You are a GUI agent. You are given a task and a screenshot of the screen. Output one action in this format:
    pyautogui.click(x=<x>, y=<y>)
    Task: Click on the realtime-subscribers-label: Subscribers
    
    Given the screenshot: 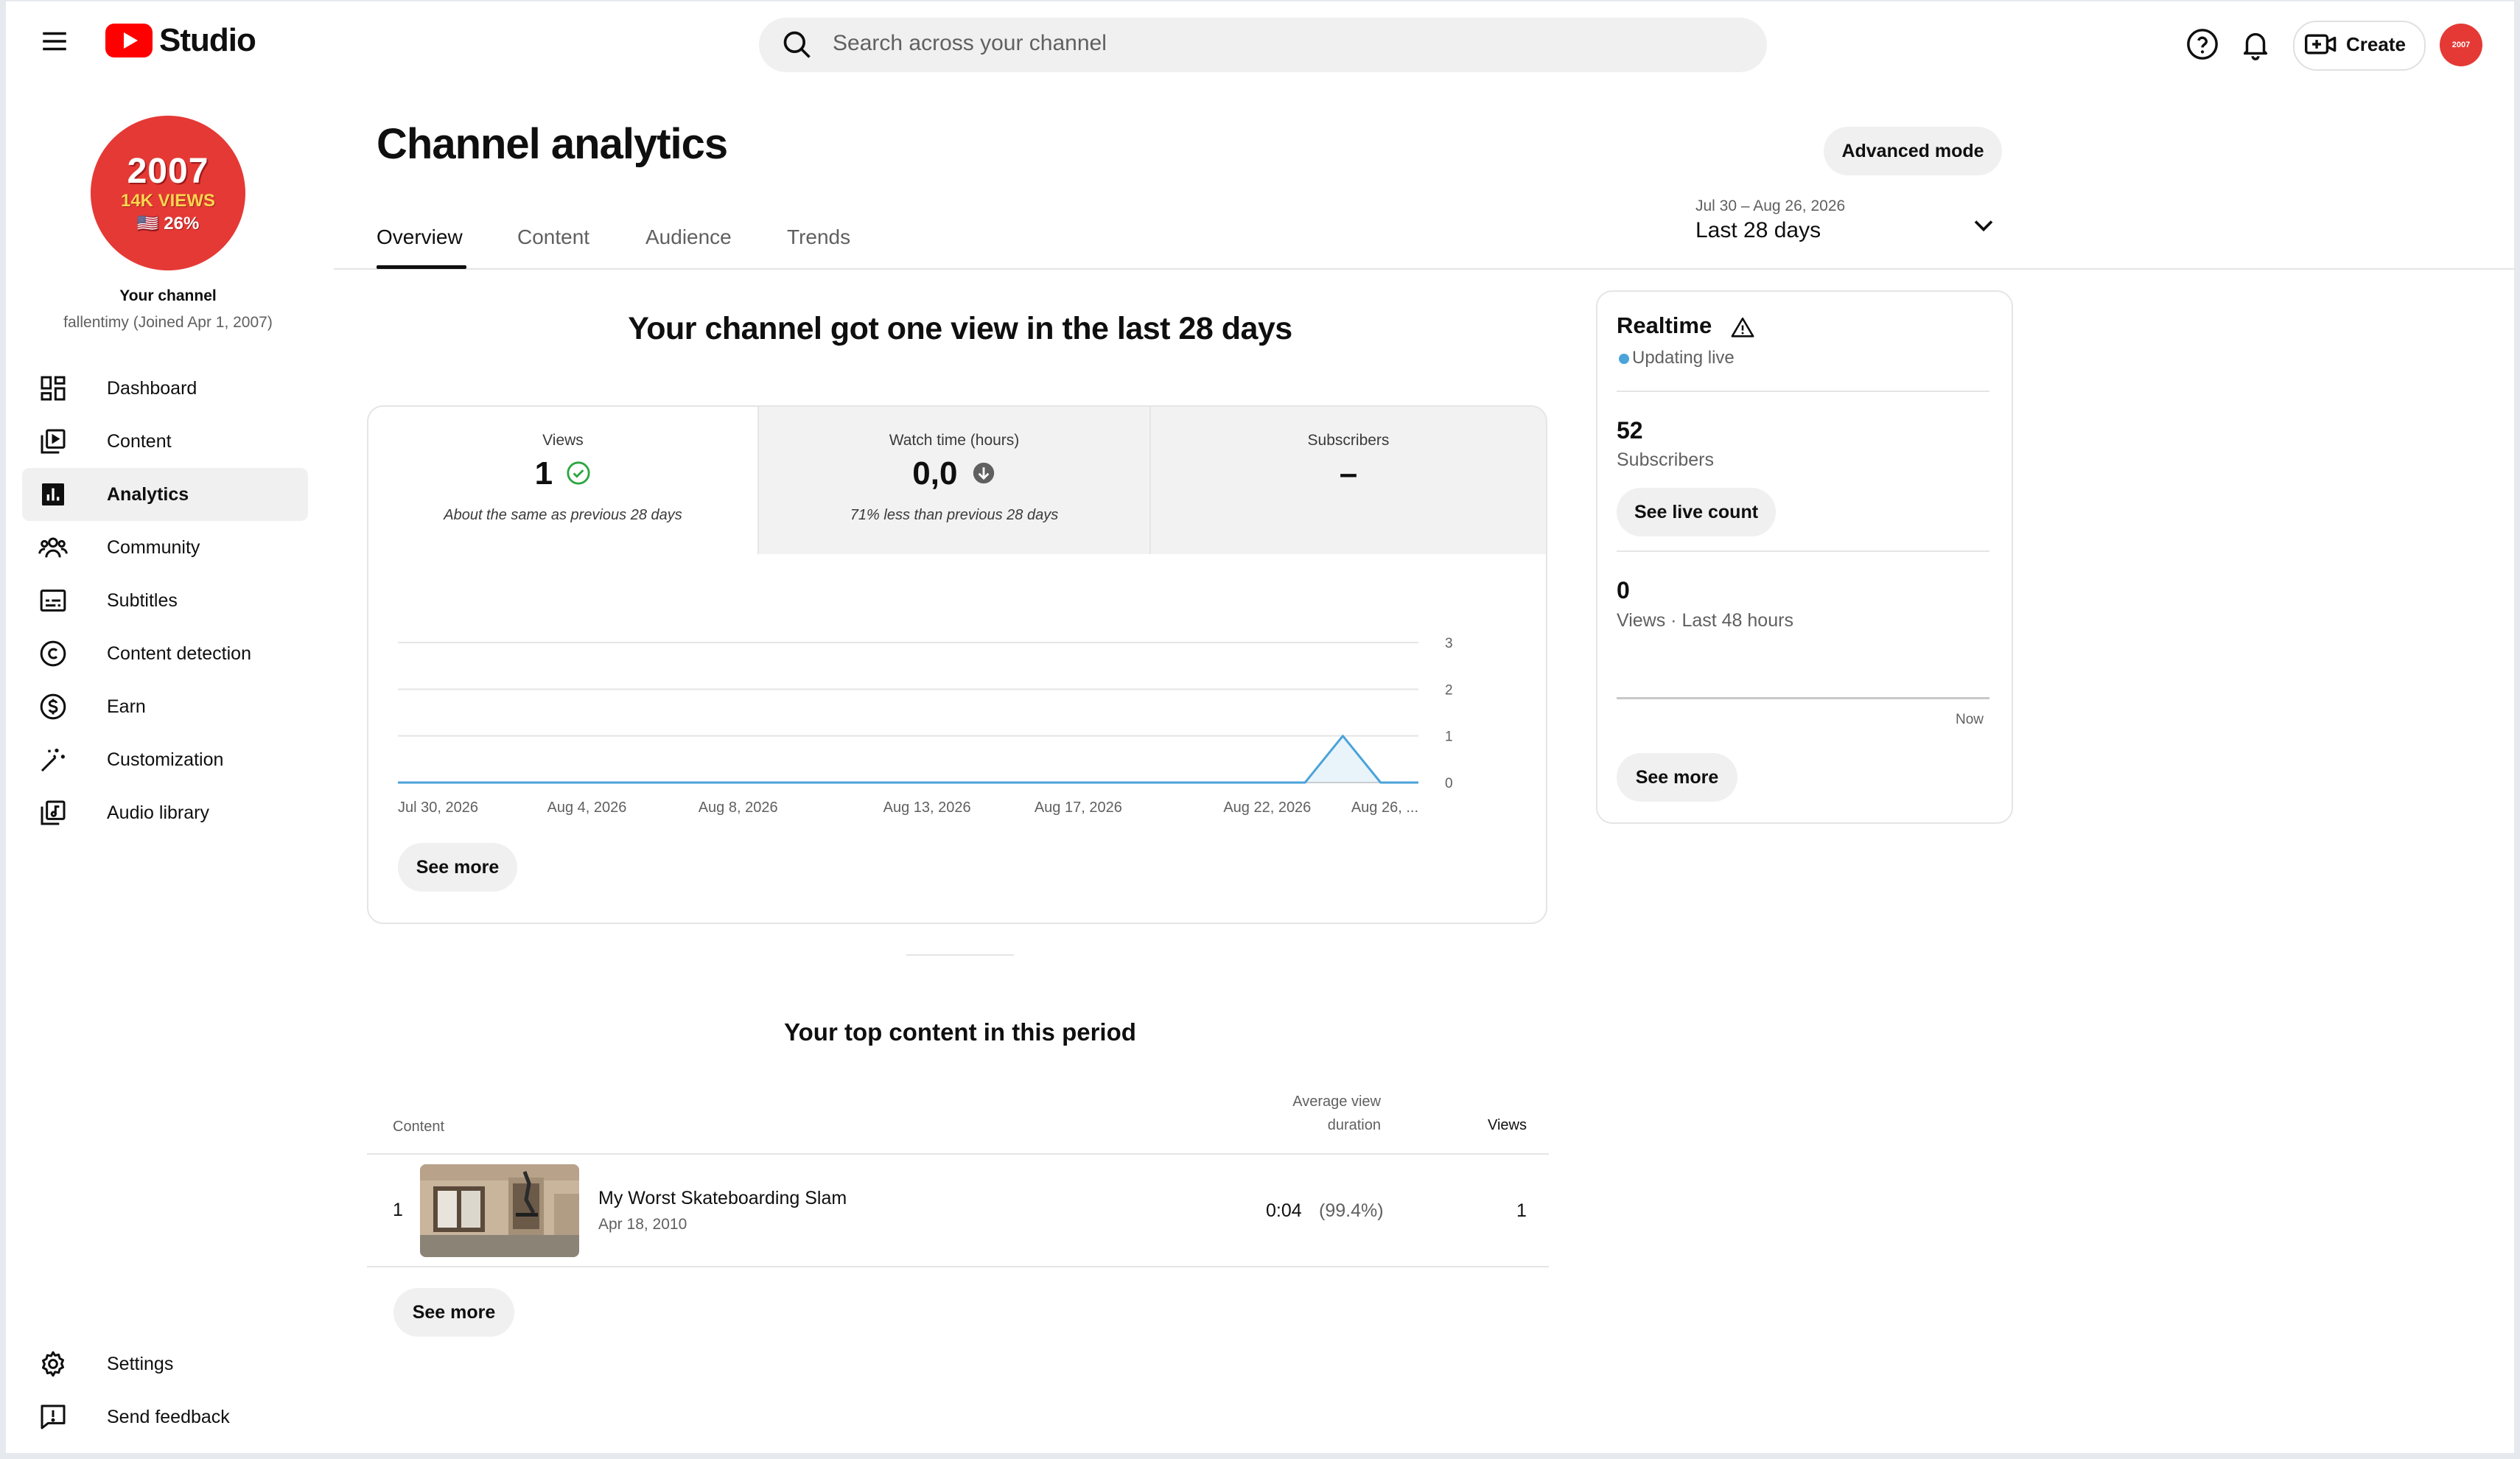 What is the action you would take?
    pyautogui.click(x=1666, y=460)
    